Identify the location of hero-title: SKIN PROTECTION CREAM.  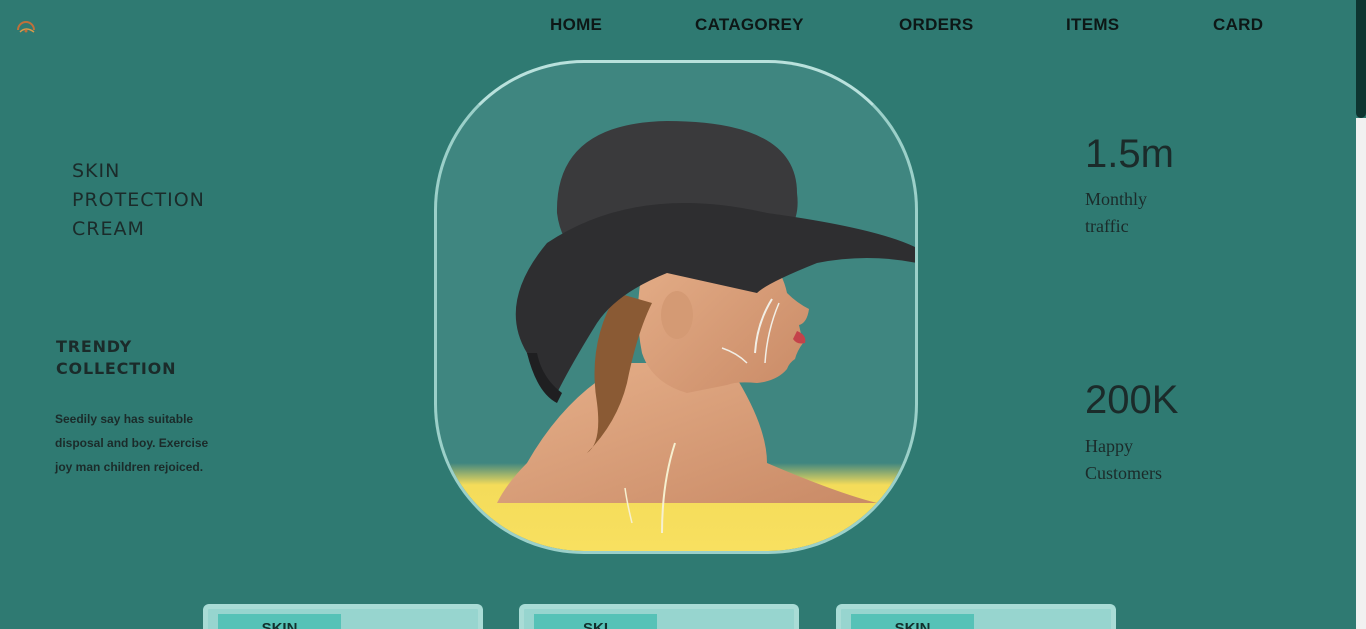
(172, 200).